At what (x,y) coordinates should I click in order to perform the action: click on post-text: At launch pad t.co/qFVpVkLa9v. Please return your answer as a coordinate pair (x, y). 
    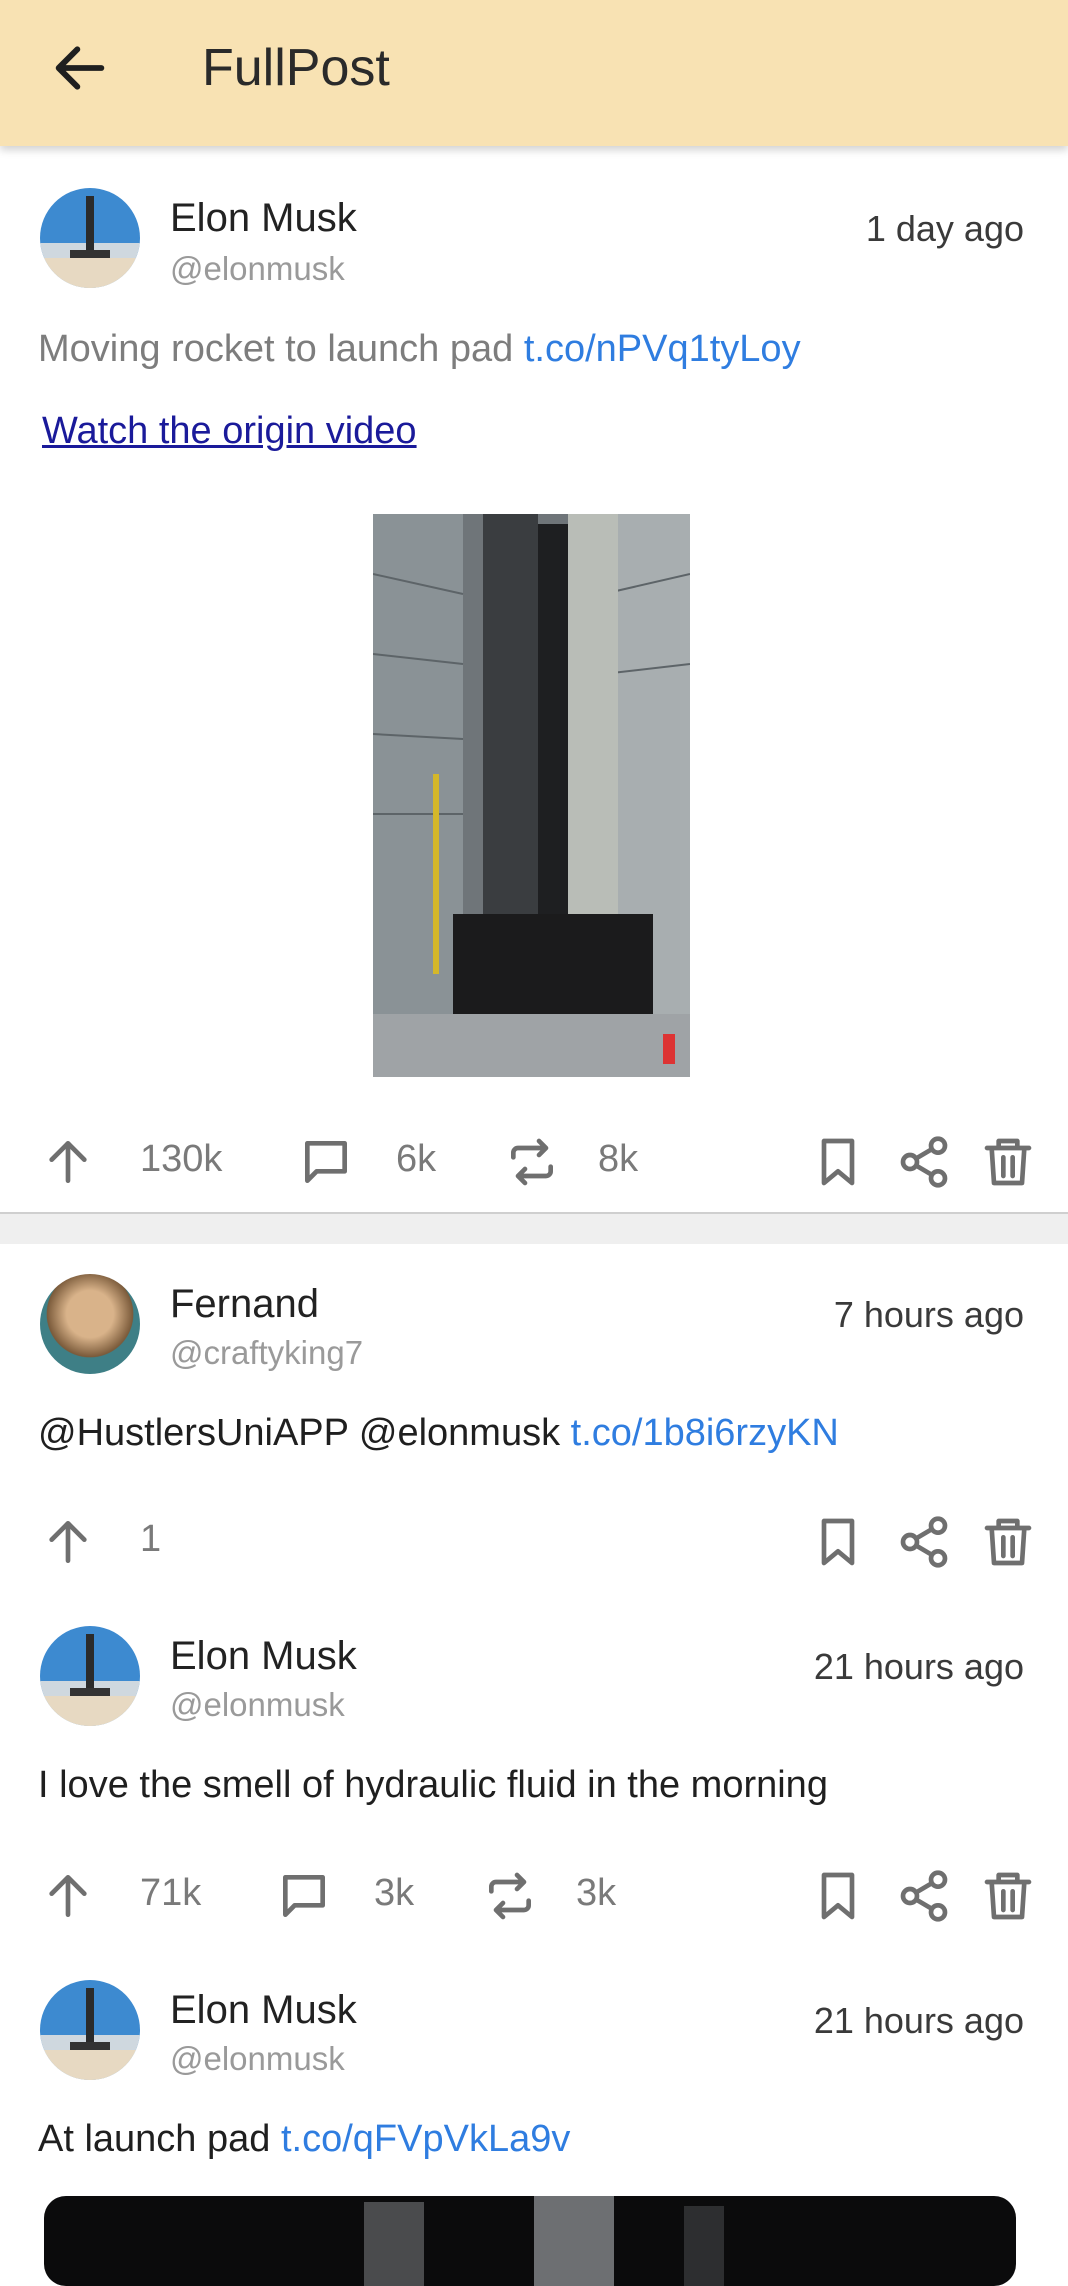
    Looking at the image, I should click on (304, 2139).